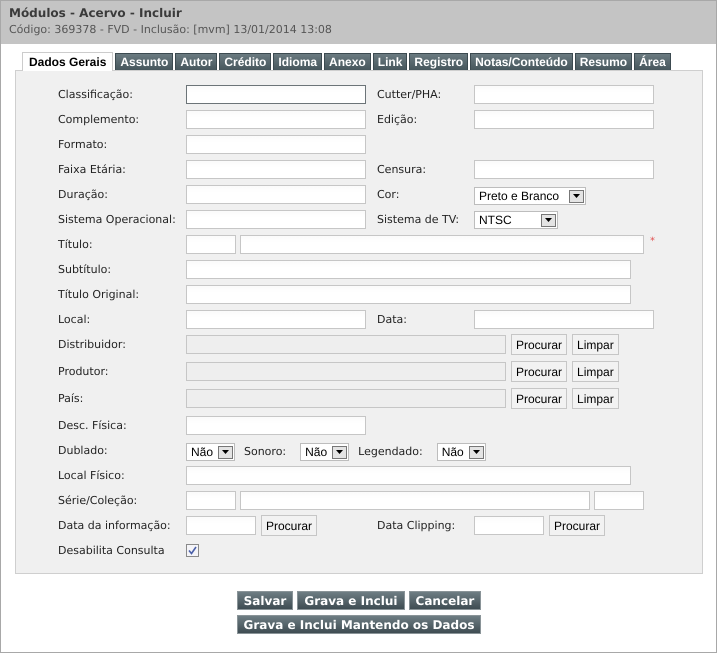  Describe the element at coordinates (144, 61) in the screenshot. I see `tab: Assunto` at that location.